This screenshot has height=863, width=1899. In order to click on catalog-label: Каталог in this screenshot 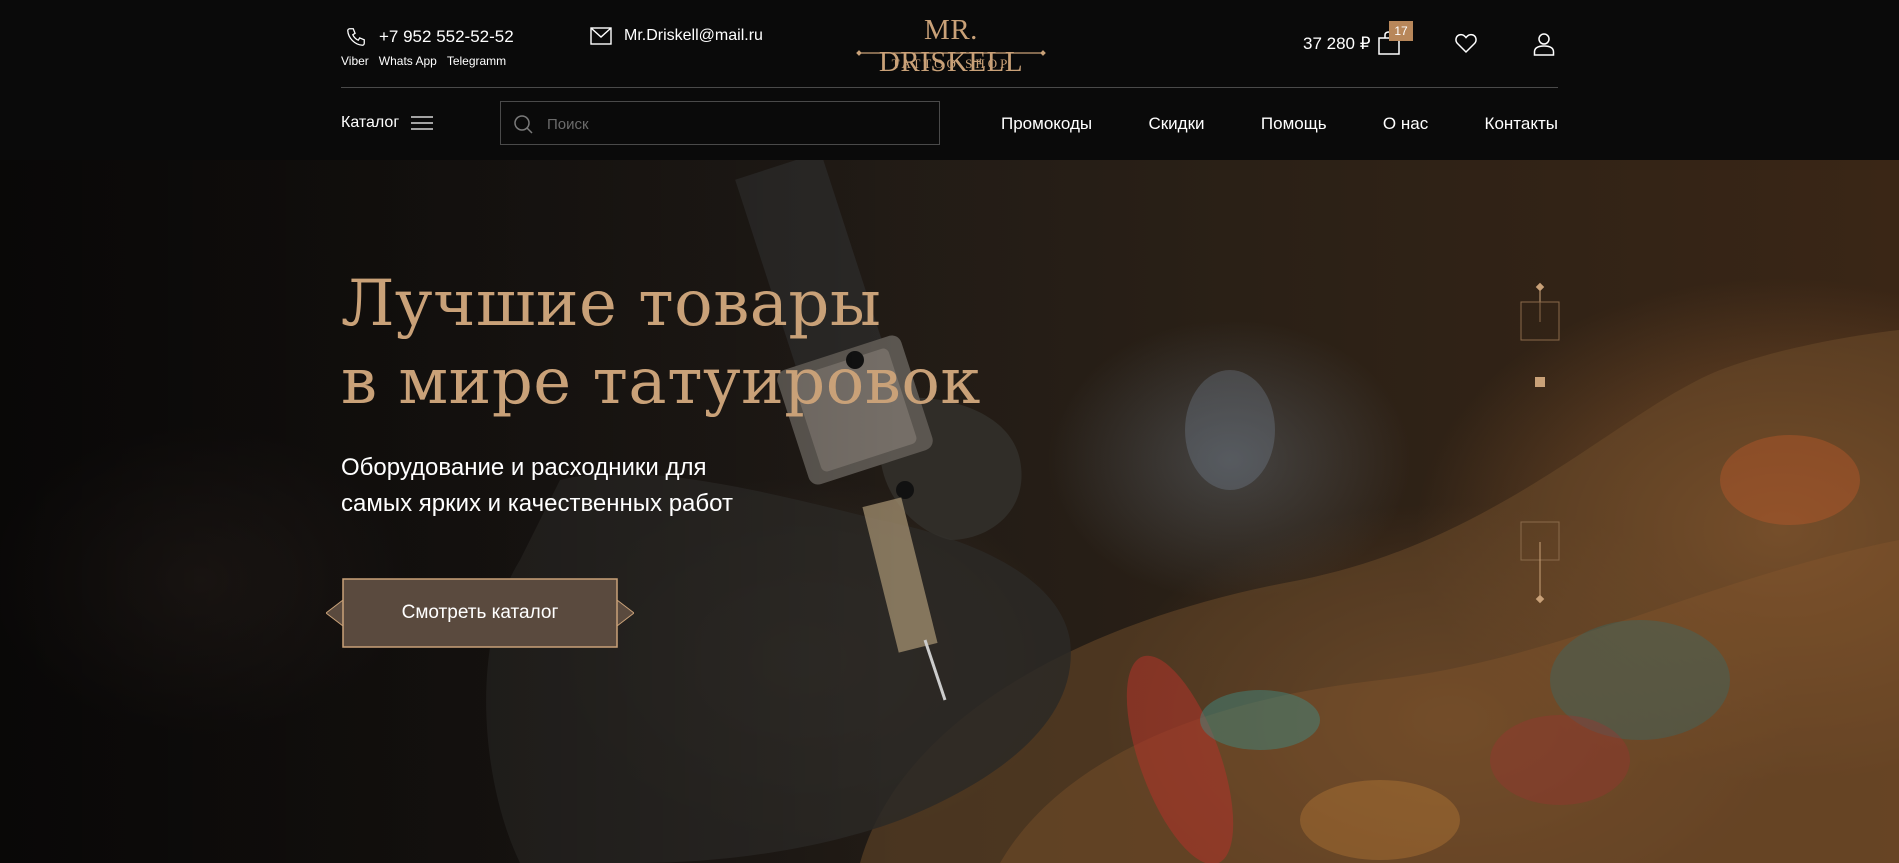, I will do `click(370, 122)`.